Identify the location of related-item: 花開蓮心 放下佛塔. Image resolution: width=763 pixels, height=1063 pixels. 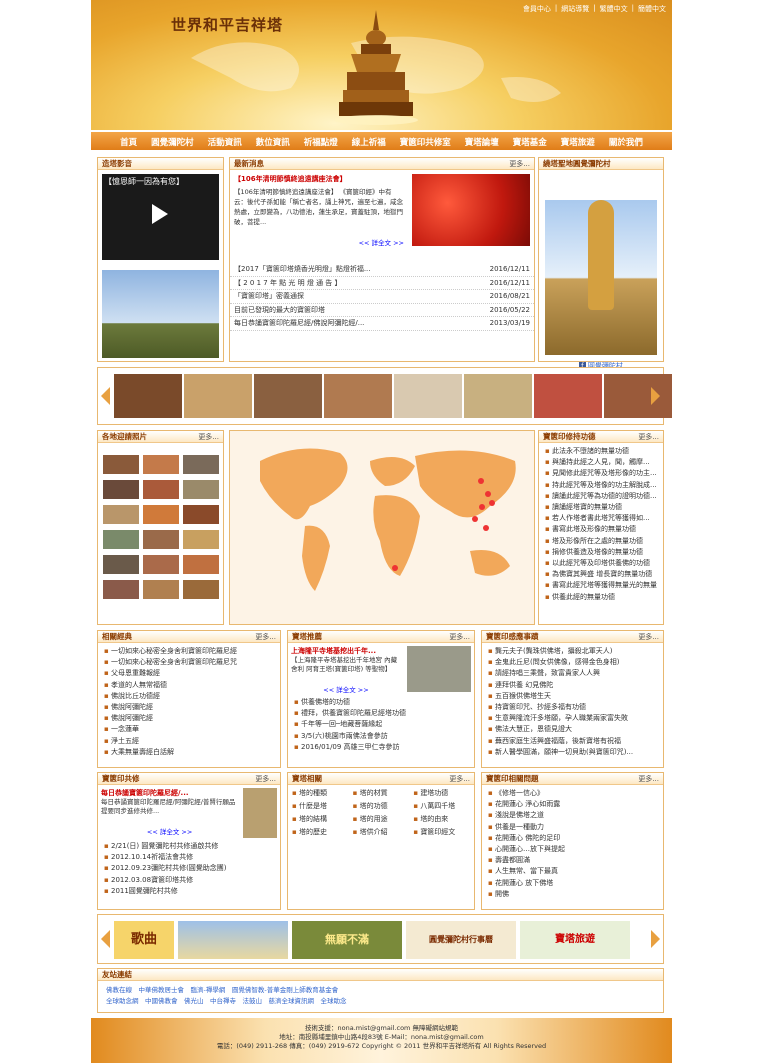
(572, 883).